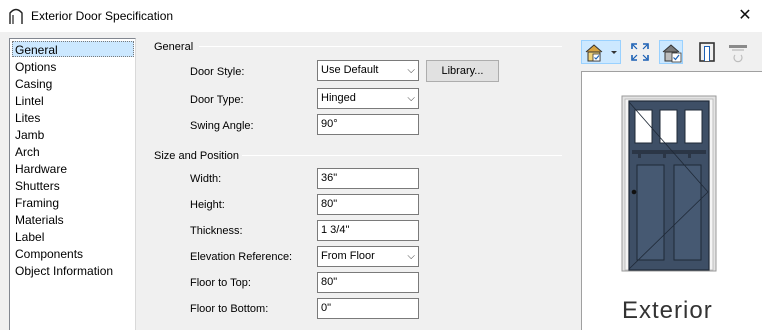  I want to click on door-style-dropdown: Use Default ⌵, so click(368, 70).